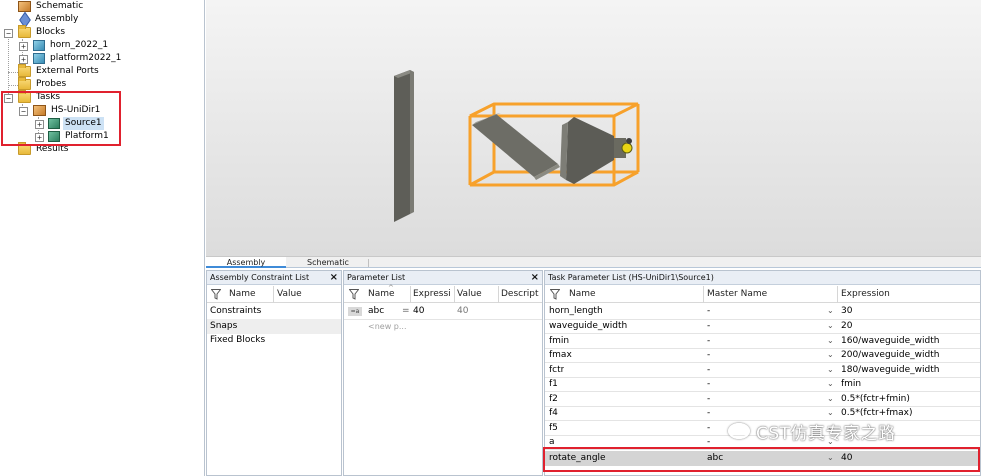 The height and width of the screenshot is (476, 981). What do you see at coordinates (762, 326) in the screenshot?
I see `table-row: waveguide_width - ⌄ 20` at bounding box center [762, 326].